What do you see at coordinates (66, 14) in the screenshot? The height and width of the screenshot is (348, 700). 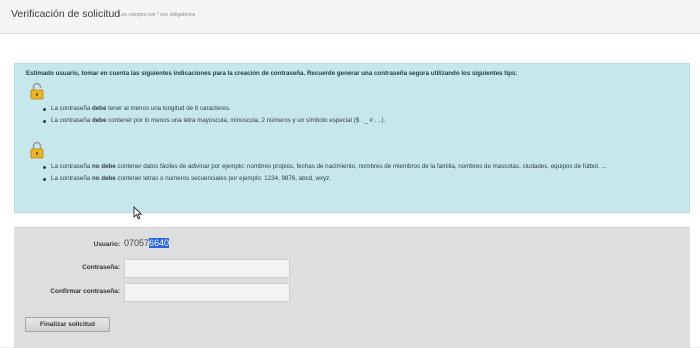 I see `page-title: Verificación de solicitud` at bounding box center [66, 14].